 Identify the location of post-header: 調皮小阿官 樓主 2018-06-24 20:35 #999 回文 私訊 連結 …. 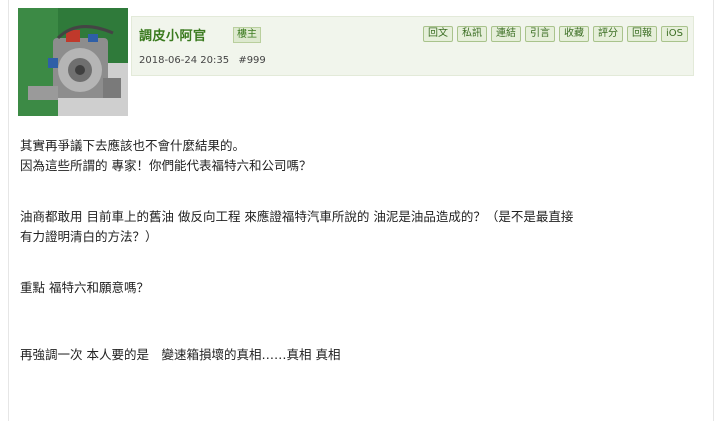
(412, 46).